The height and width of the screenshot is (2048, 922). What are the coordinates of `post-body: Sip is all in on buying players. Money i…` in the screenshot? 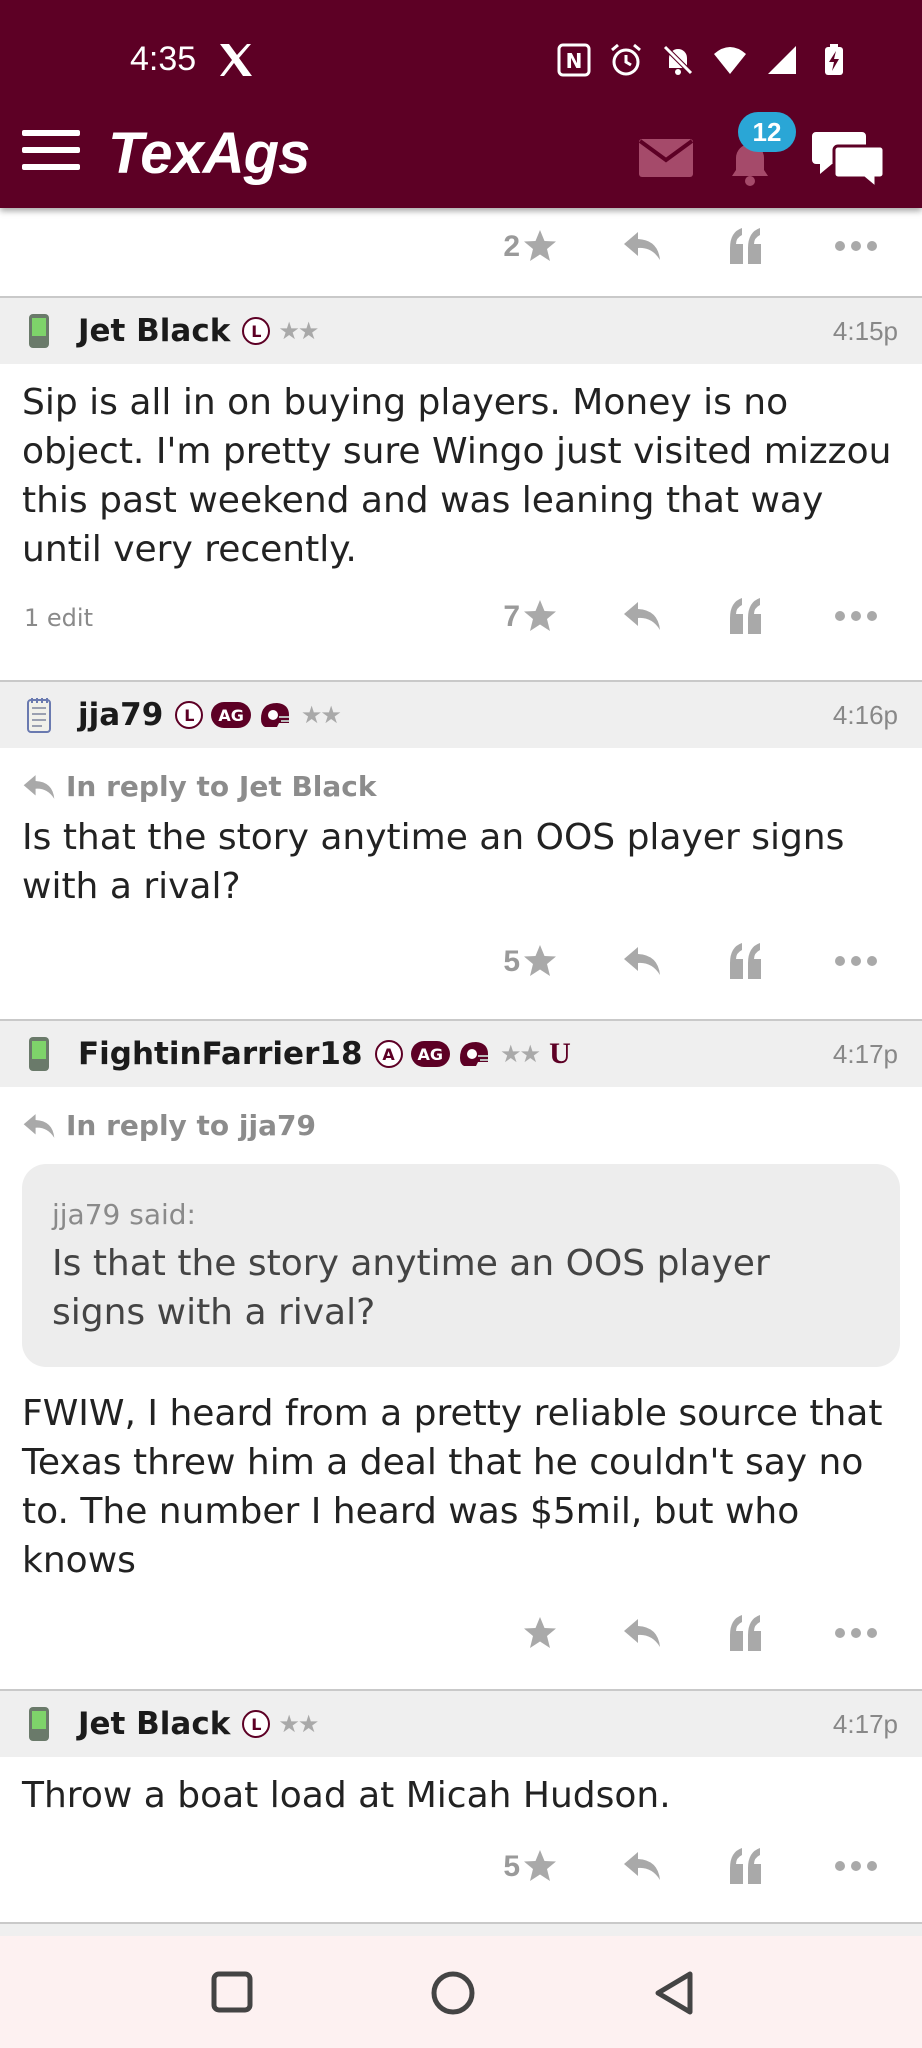 It's located at (457, 476).